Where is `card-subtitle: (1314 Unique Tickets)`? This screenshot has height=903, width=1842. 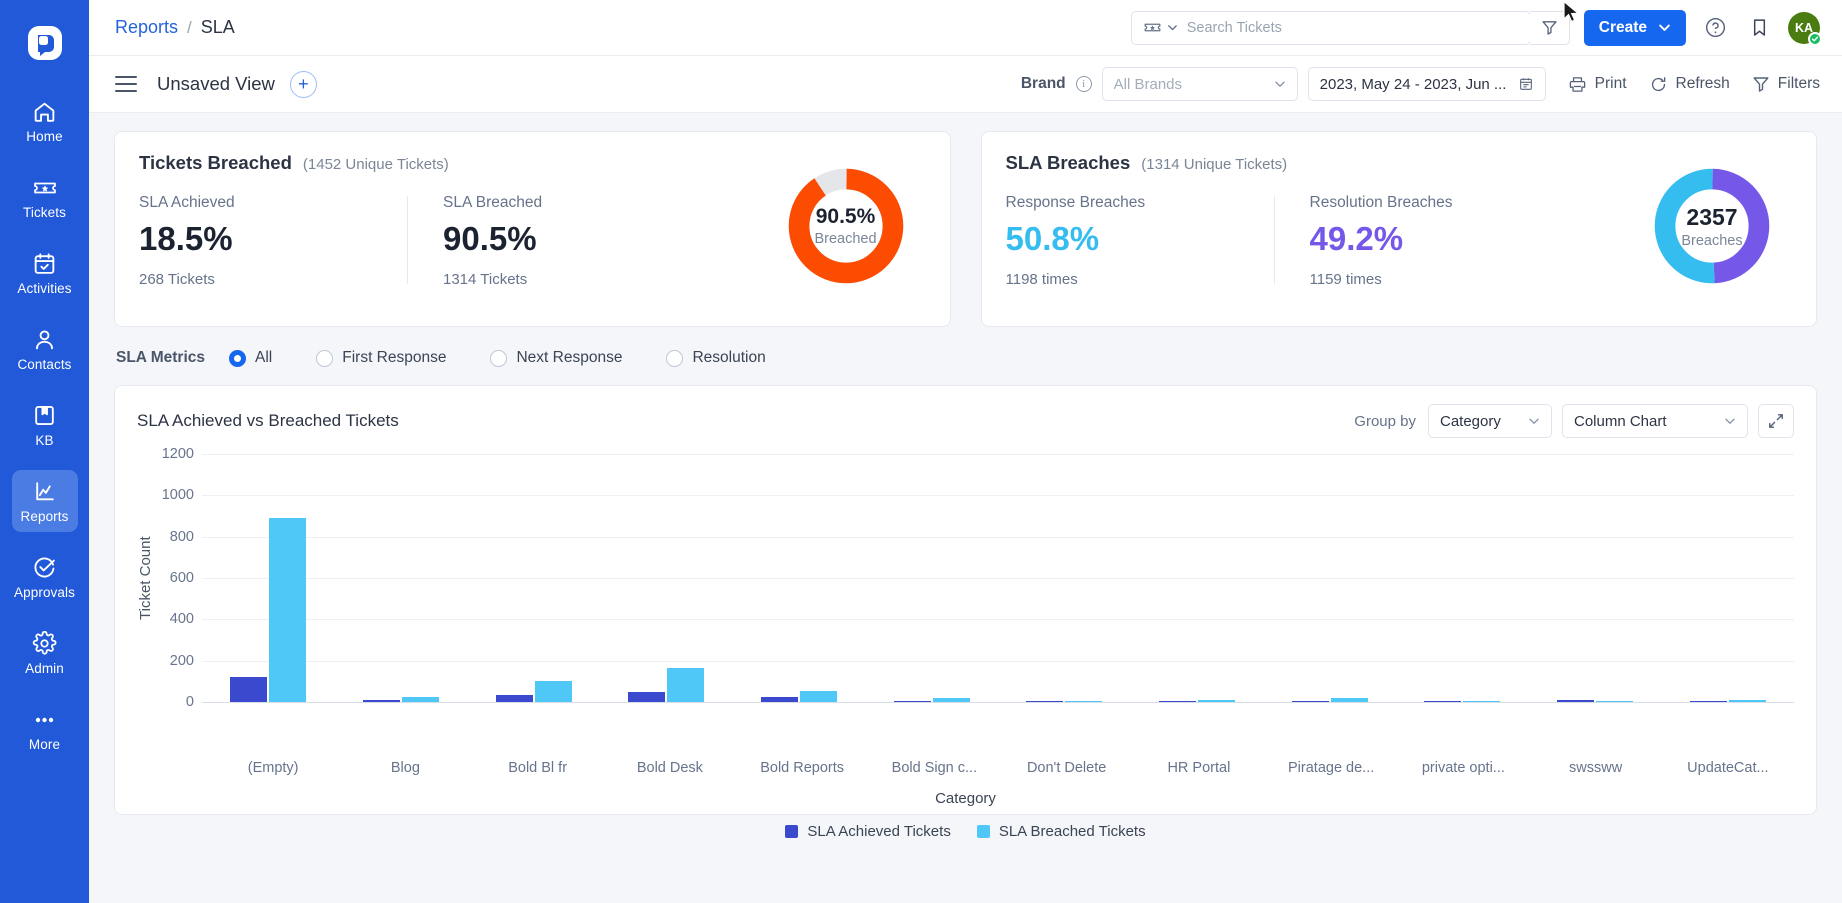
card-subtitle: (1314 Unique Tickets) is located at coordinates (1214, 164).